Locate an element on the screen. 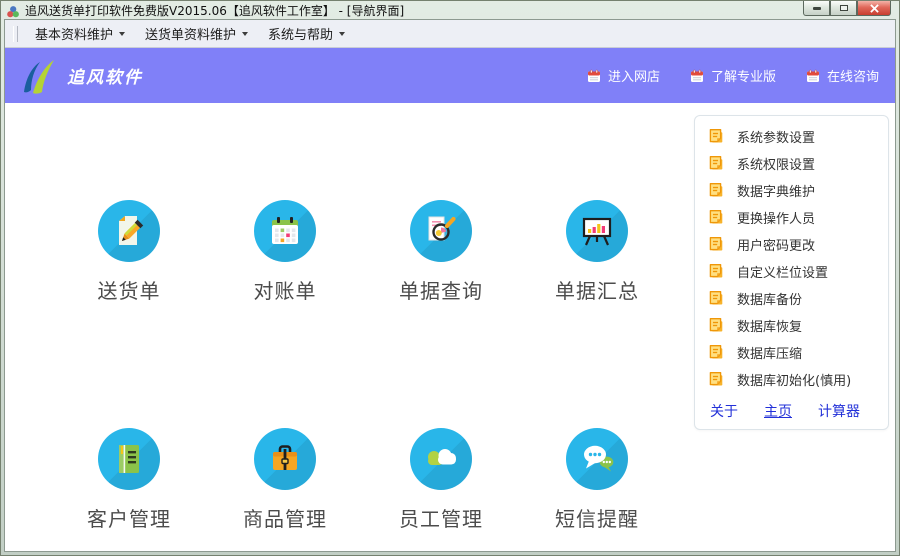 This screenshot has width=900, height=556. about-link: 关于 is located at coordinates (724, 411).